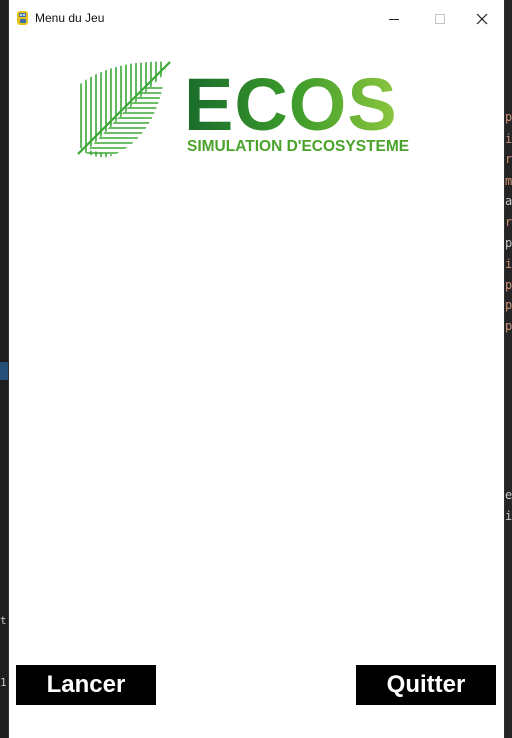 The height and width of the screenshot is (738, 512). Describe the element at coordinates (4, 371) in the screenshot. I see `background-selection` at that location.